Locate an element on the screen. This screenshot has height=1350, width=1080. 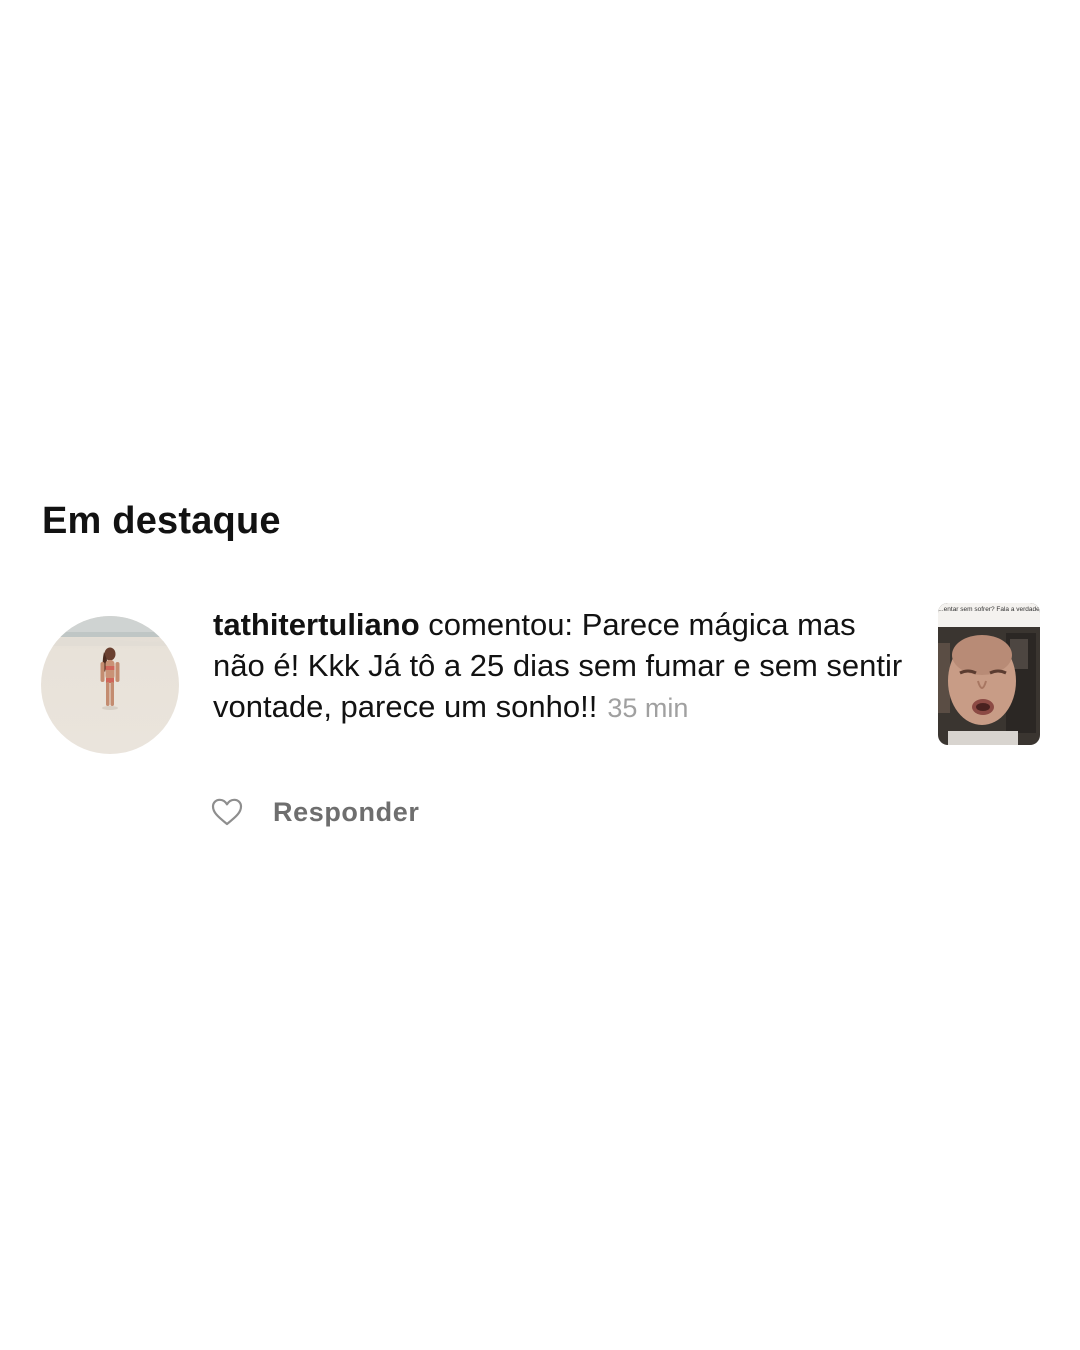
post-thumbnail: ...entar sem sofrer? Fala a verdade is located at coordinates (989, 674).